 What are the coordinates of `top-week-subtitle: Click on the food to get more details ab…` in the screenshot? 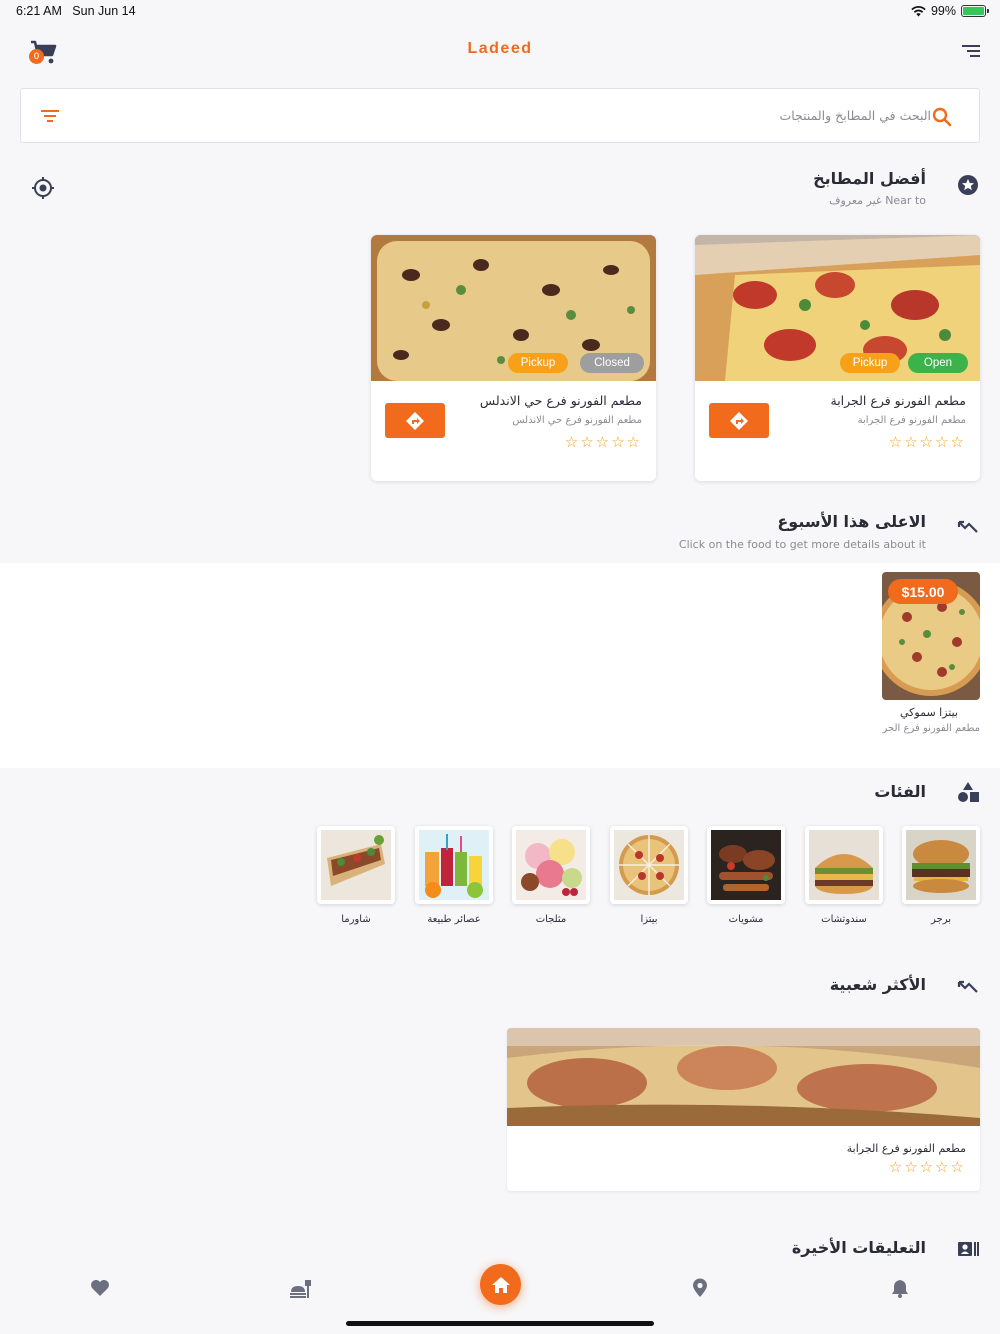 It's located at (802, 544).